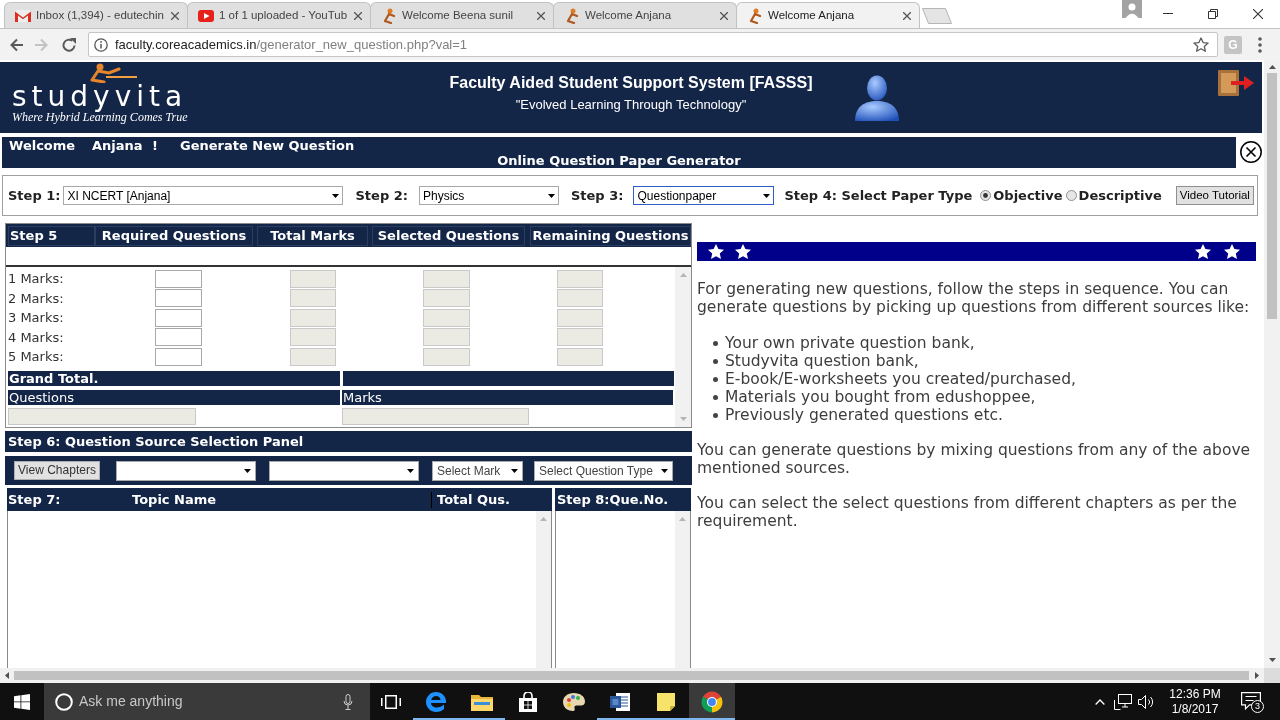  What do you see at coordinates (715, 415) in the screenshot?
I see `bullet-icon` at bounding box center [715, 415].